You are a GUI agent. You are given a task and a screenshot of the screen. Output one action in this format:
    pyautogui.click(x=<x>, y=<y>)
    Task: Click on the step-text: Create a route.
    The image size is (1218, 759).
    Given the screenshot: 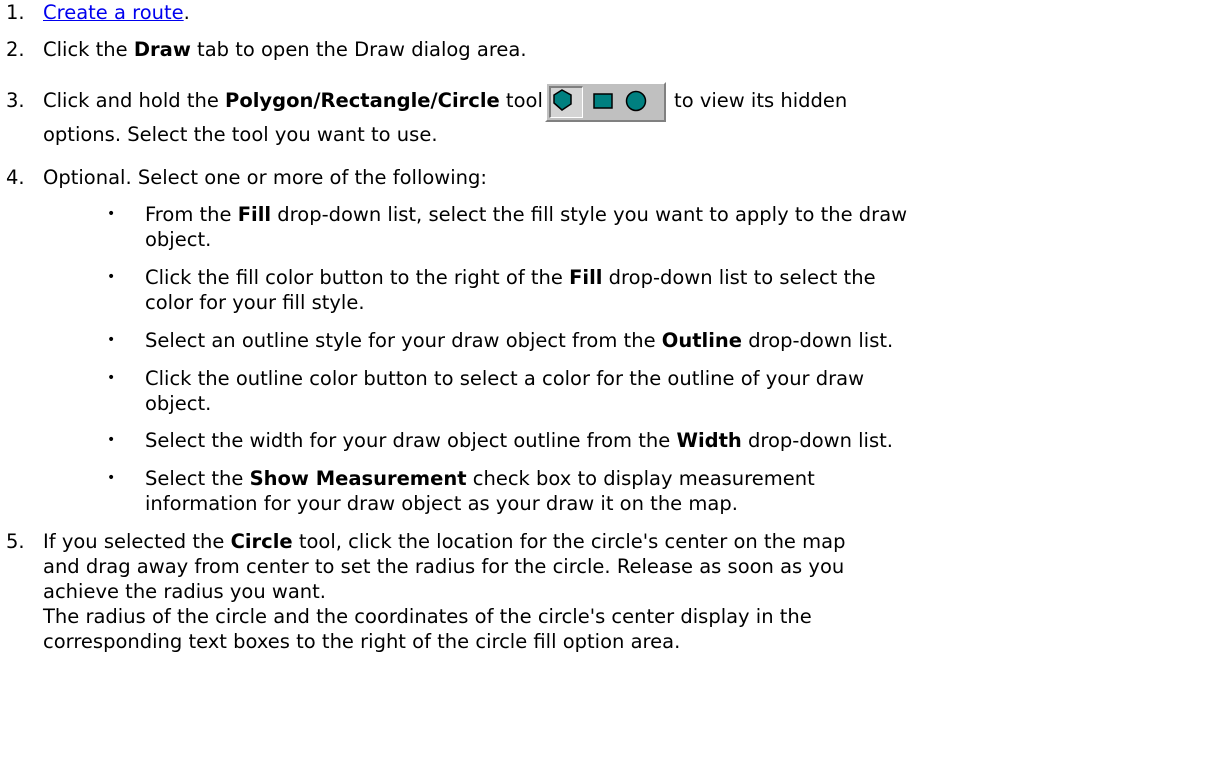 What is the action you would take?
    pyautogui.click(x=116, y=12)
    